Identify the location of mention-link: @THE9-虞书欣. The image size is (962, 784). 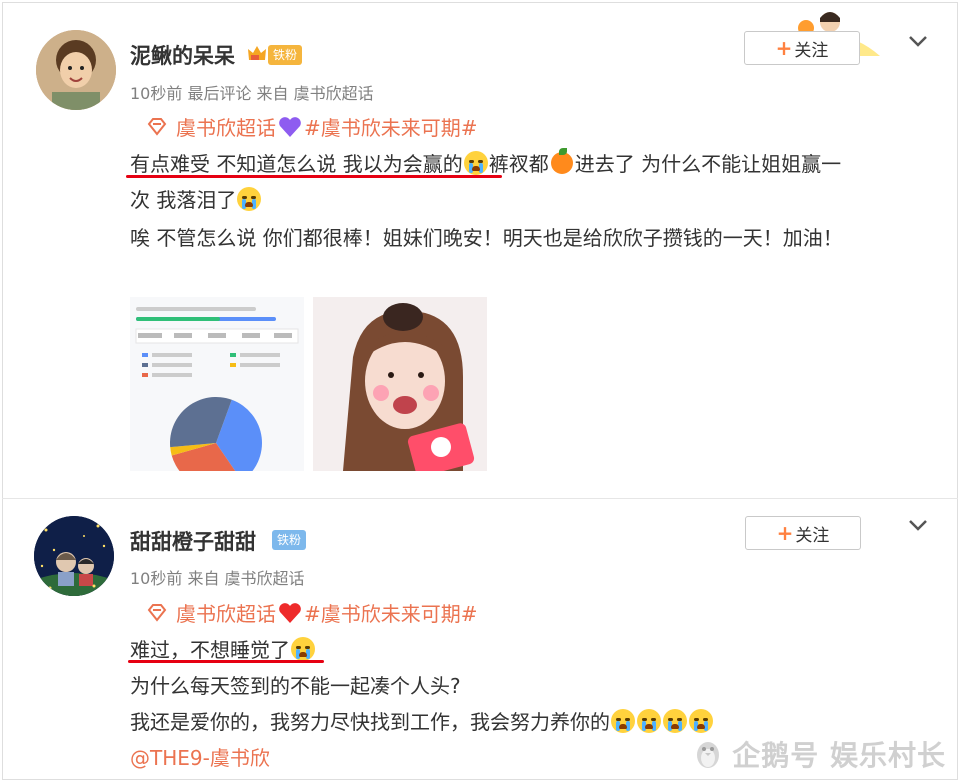
(200, 756).